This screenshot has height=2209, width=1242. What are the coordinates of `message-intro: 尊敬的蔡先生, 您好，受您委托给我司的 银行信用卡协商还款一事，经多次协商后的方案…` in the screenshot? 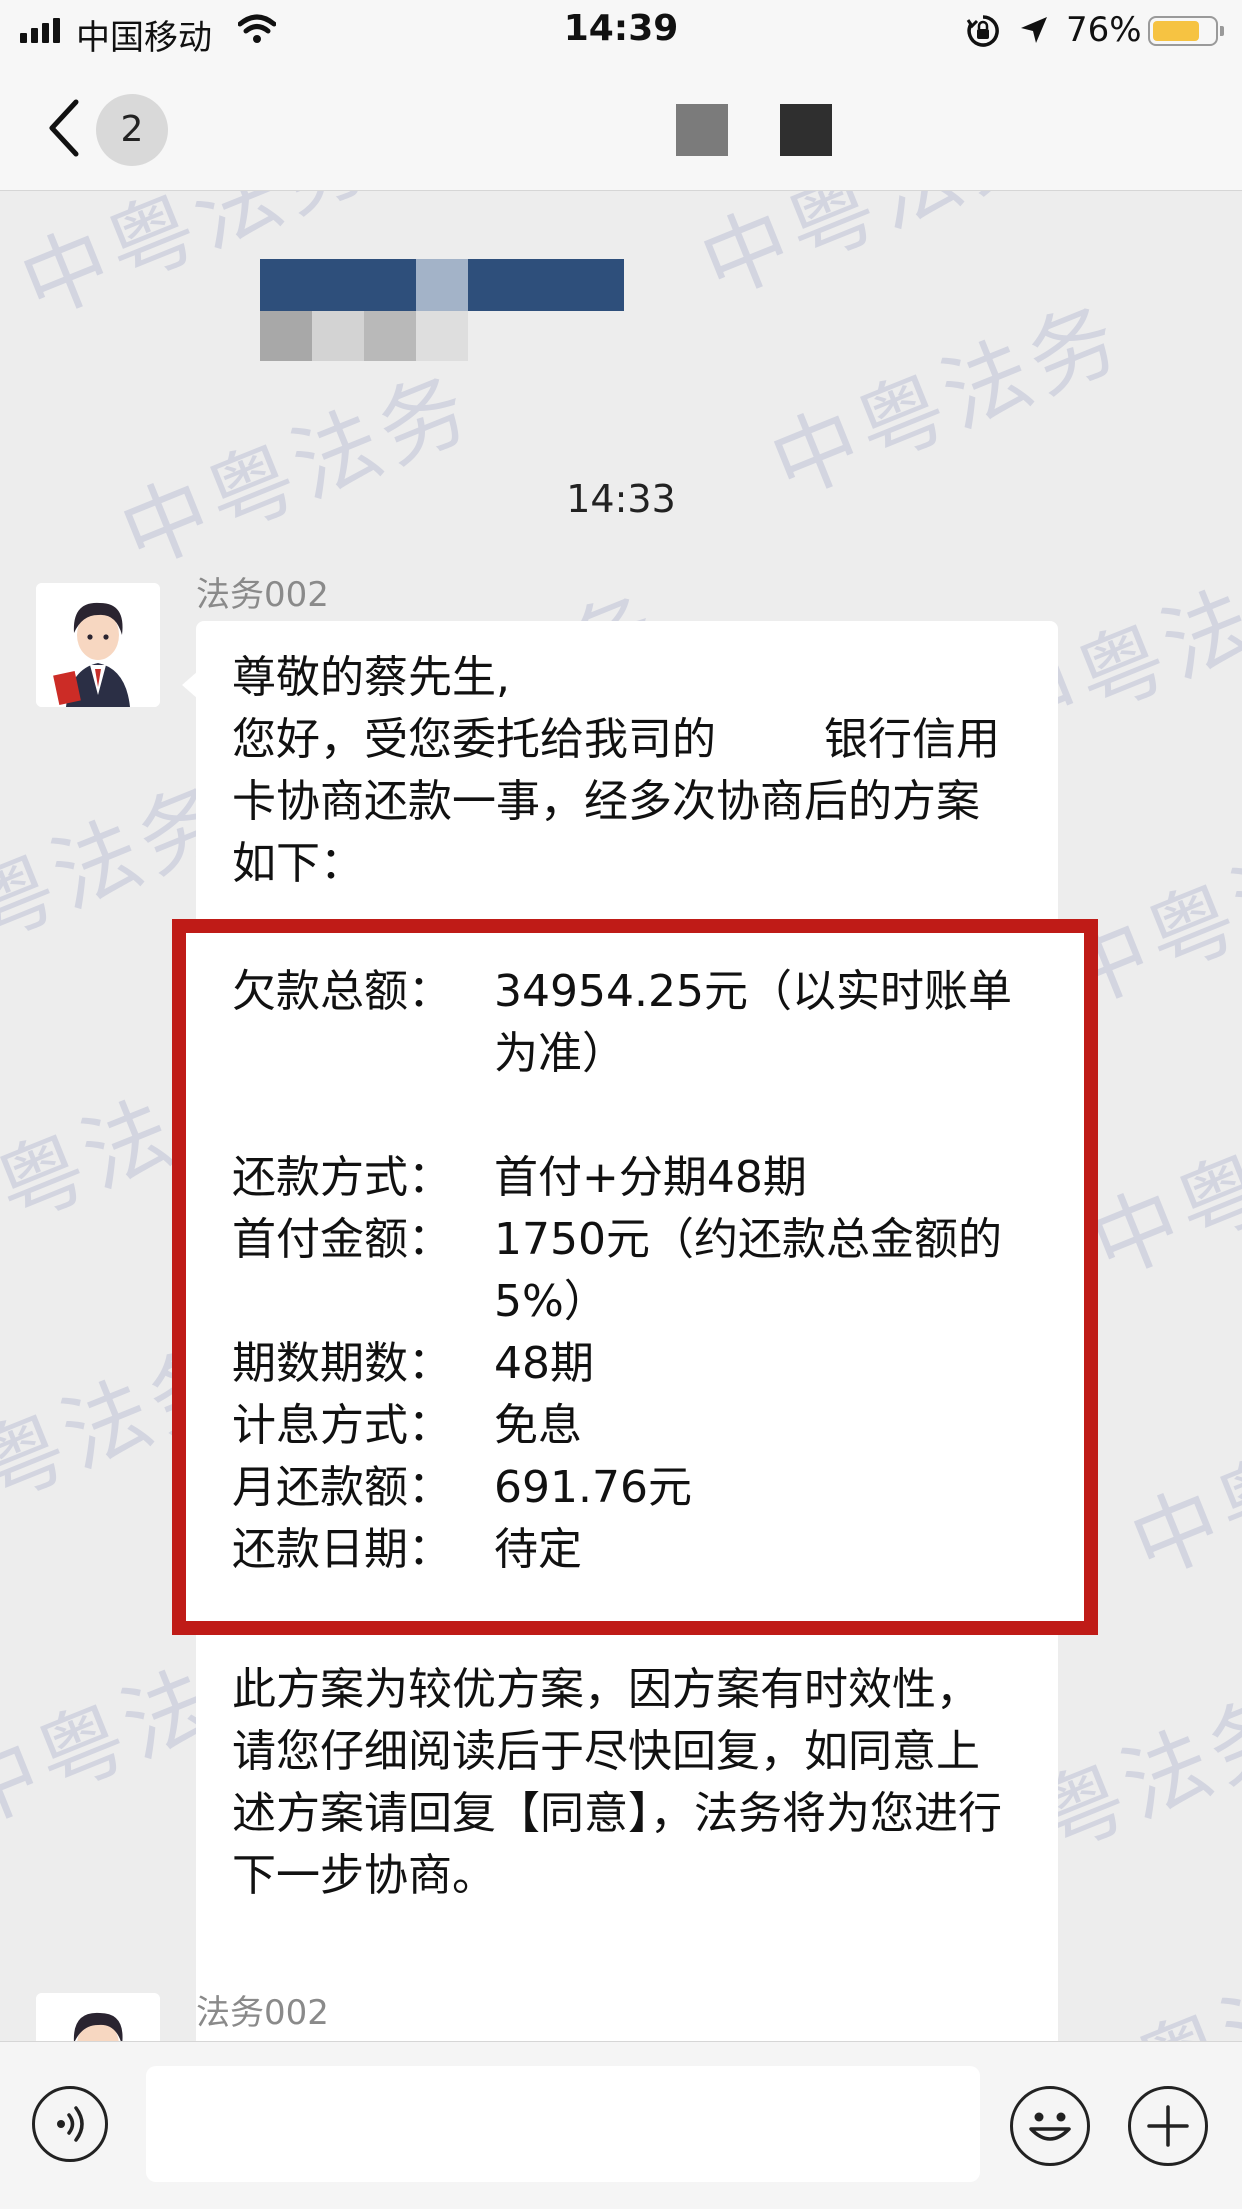 It's located at (627, 771).